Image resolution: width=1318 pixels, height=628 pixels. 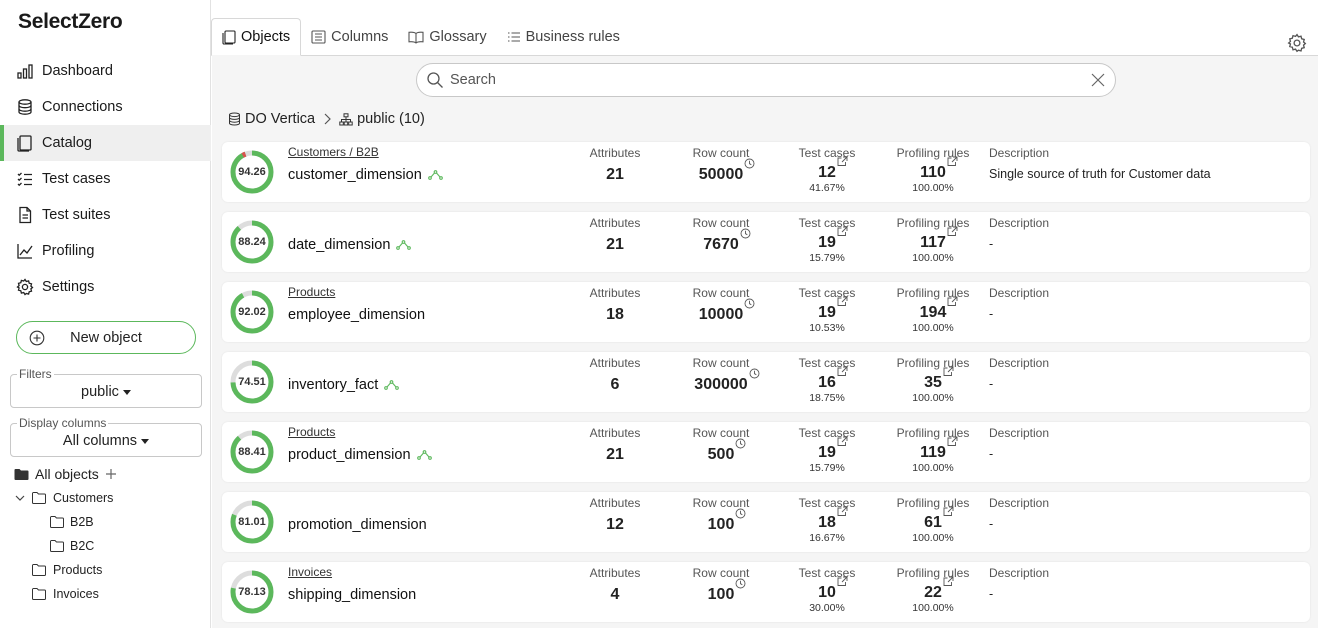 What do you see at coordinates (105, 215) in the screenshot?
I see `sidebar-item-test-suites: Test suites` at bounding box center [105, 215].